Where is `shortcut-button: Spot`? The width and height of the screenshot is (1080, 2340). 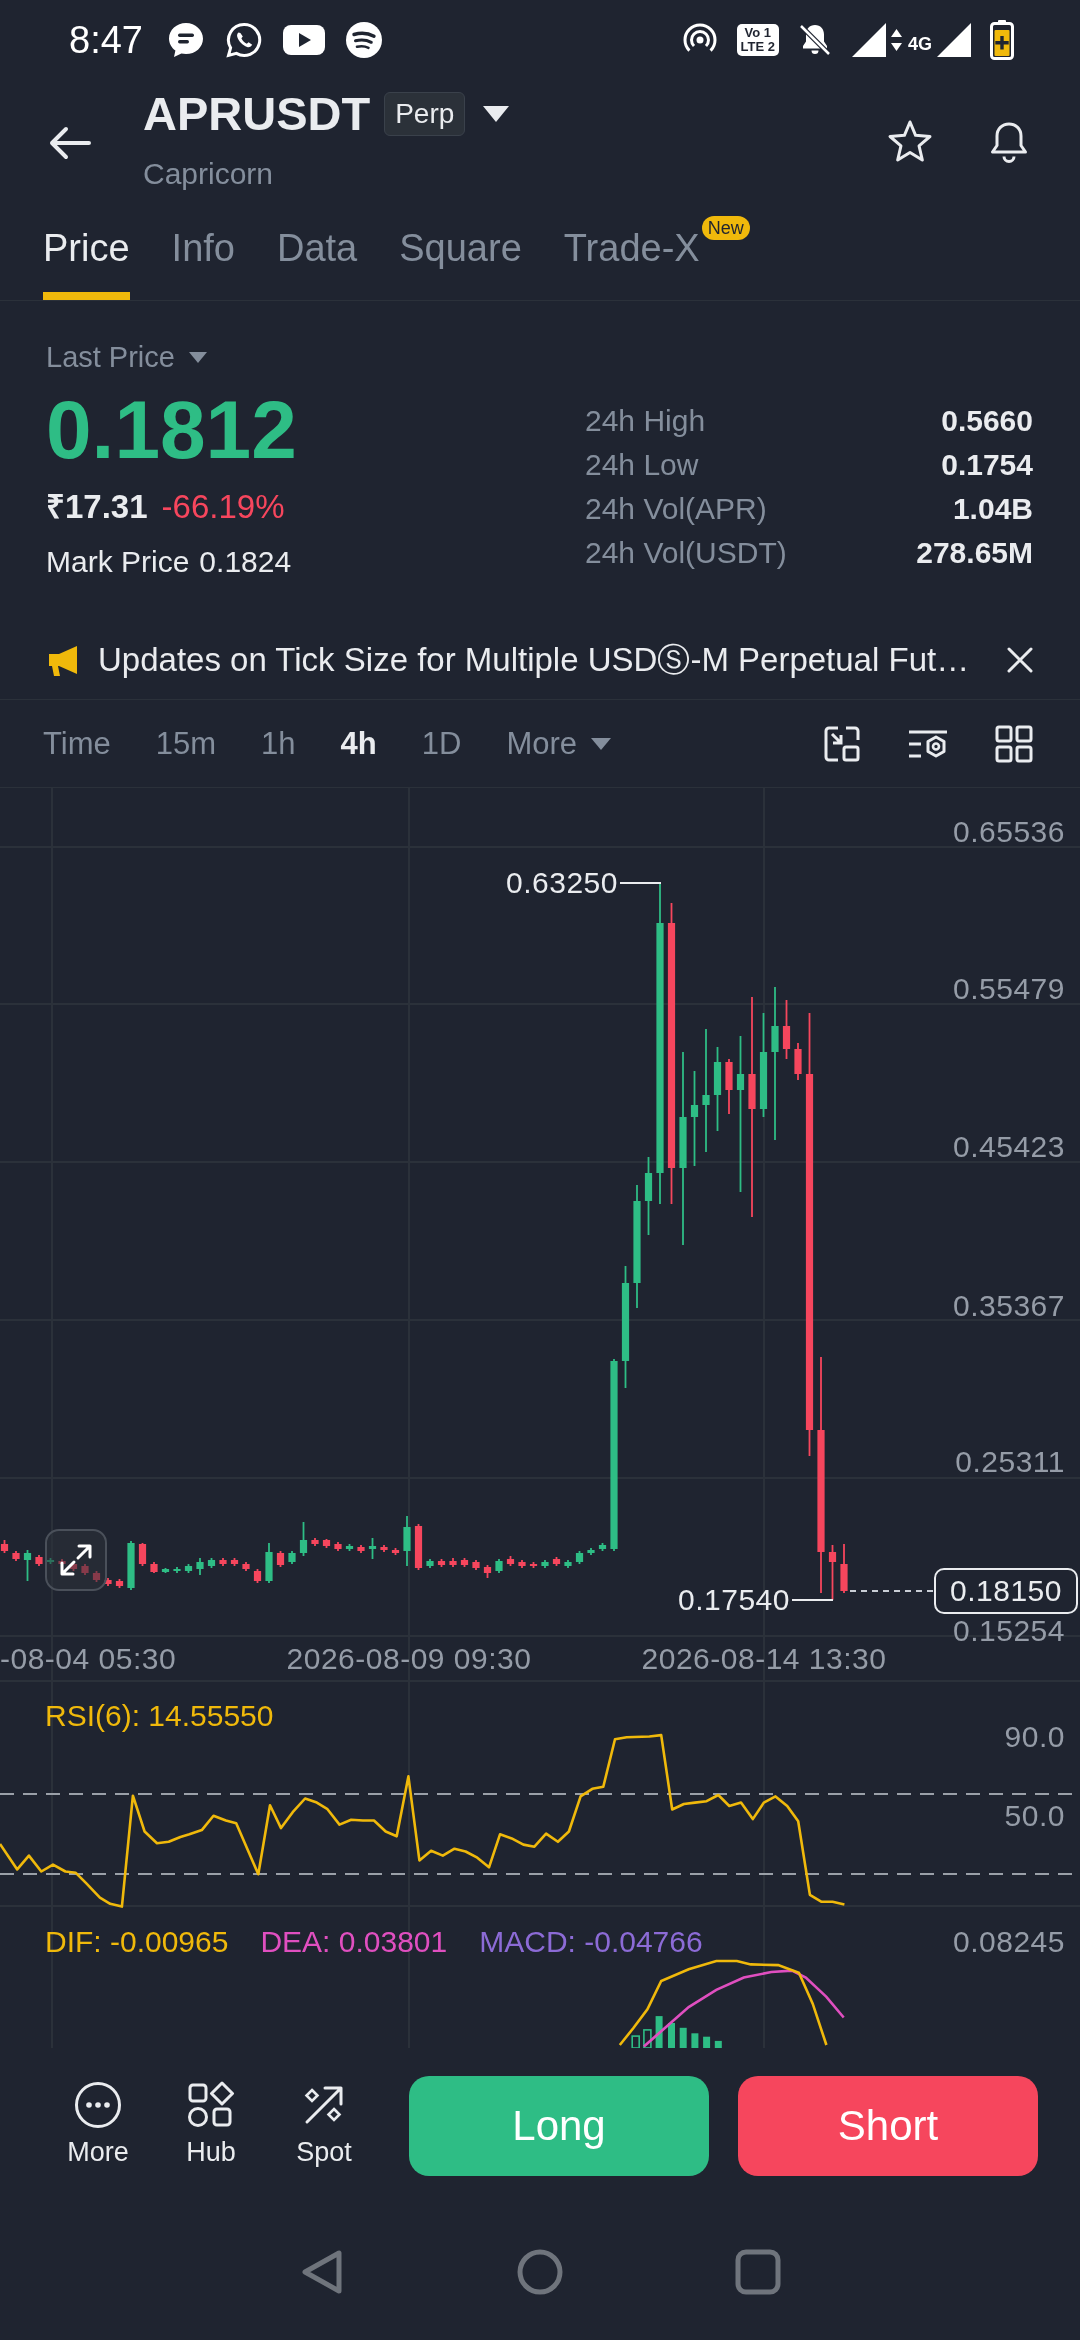 shortcut-button: Spot is located at coordinates (324, 2121).